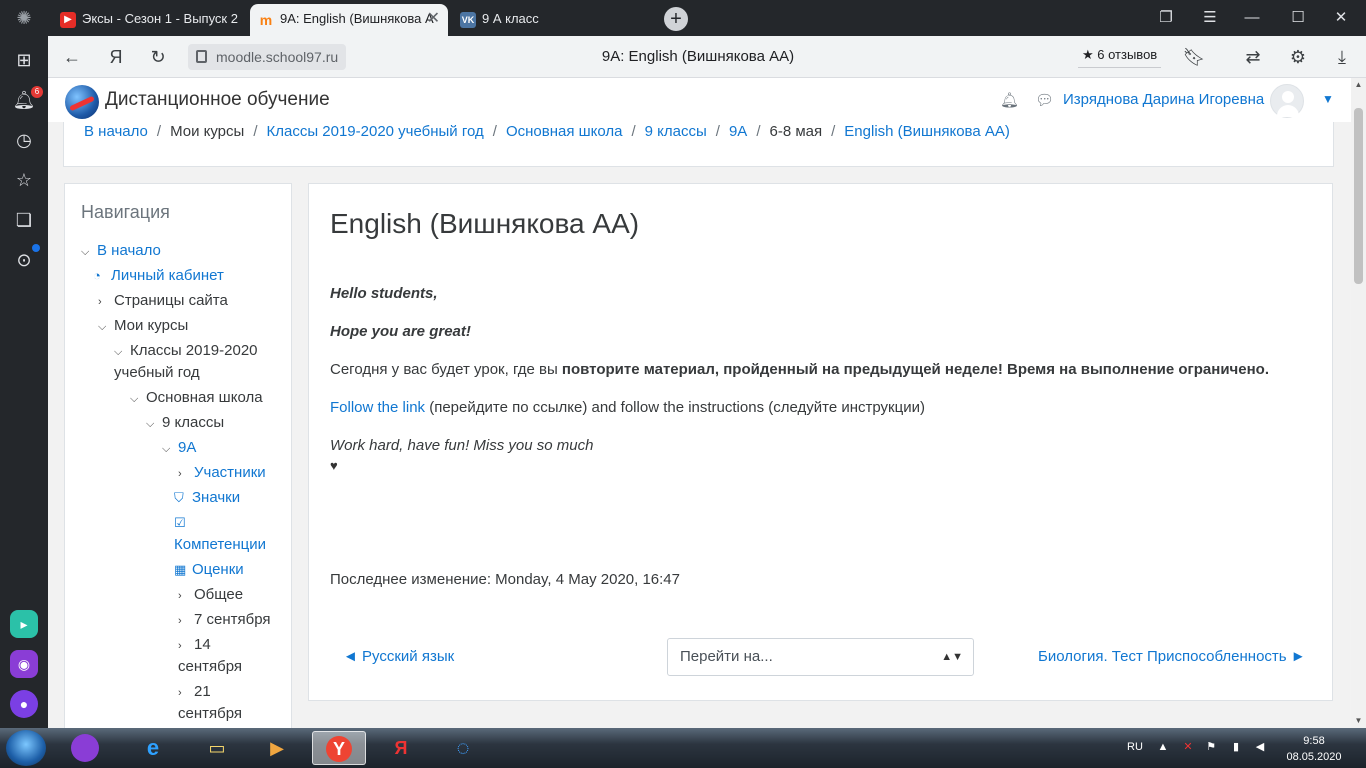  What do you see at coordinates (72, 57) in the screenshot?
I see `back-button: ←` at bounding box center [72, 57].